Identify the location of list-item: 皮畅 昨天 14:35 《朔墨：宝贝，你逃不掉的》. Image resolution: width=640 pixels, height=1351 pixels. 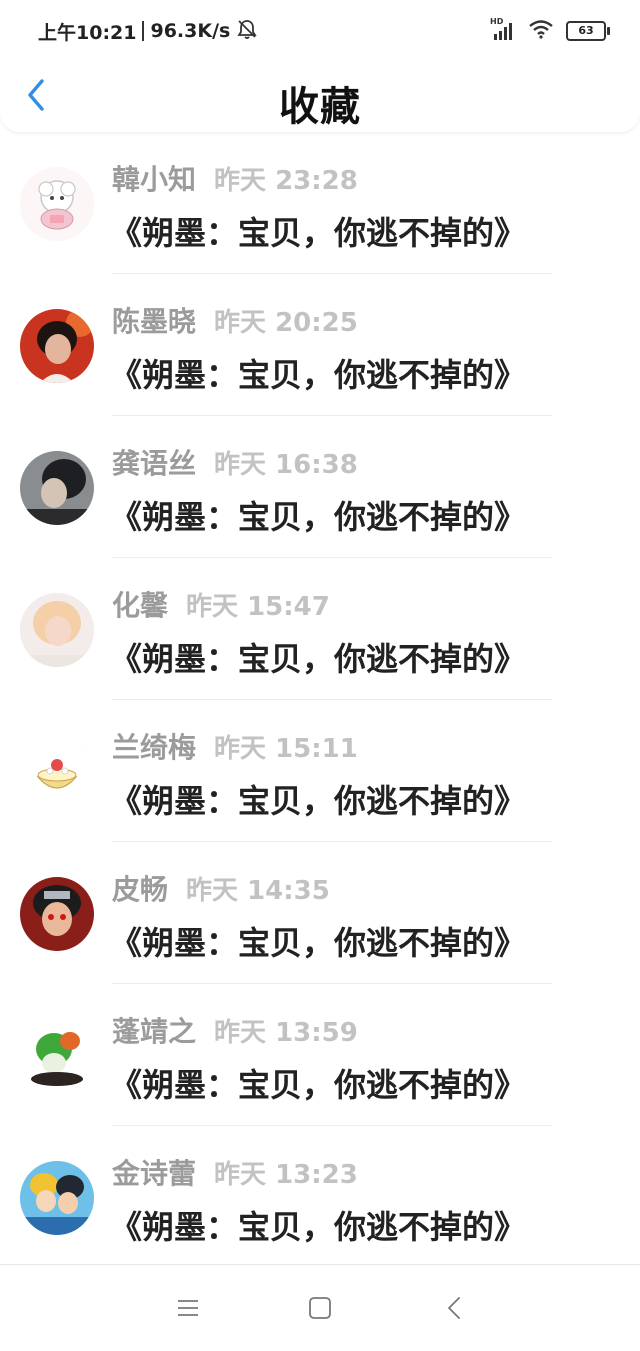
(320, 913).